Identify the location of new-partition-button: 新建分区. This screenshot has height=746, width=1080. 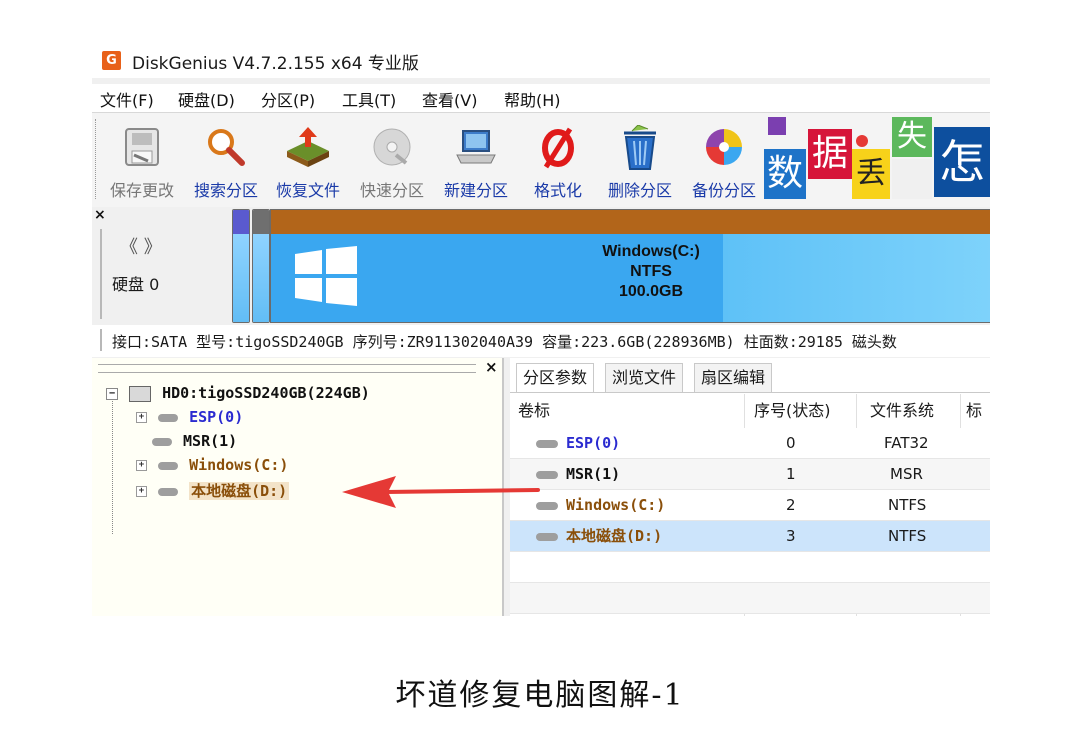
(476, 161).